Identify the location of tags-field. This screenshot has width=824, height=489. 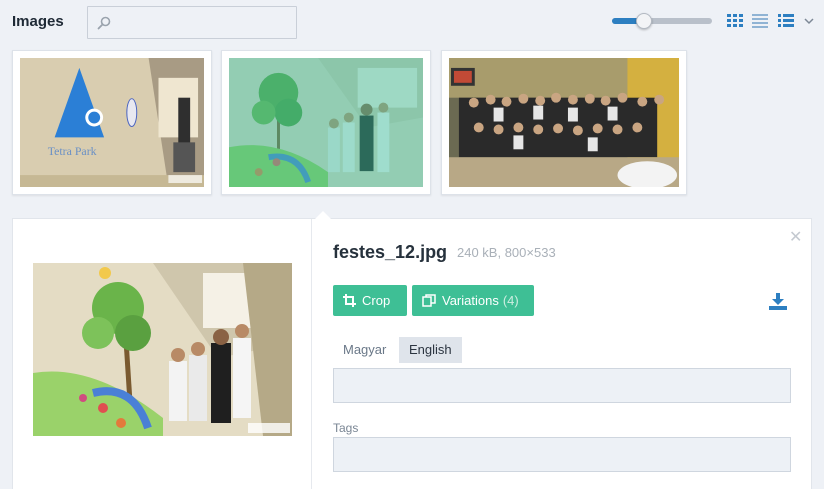
(562, 454).